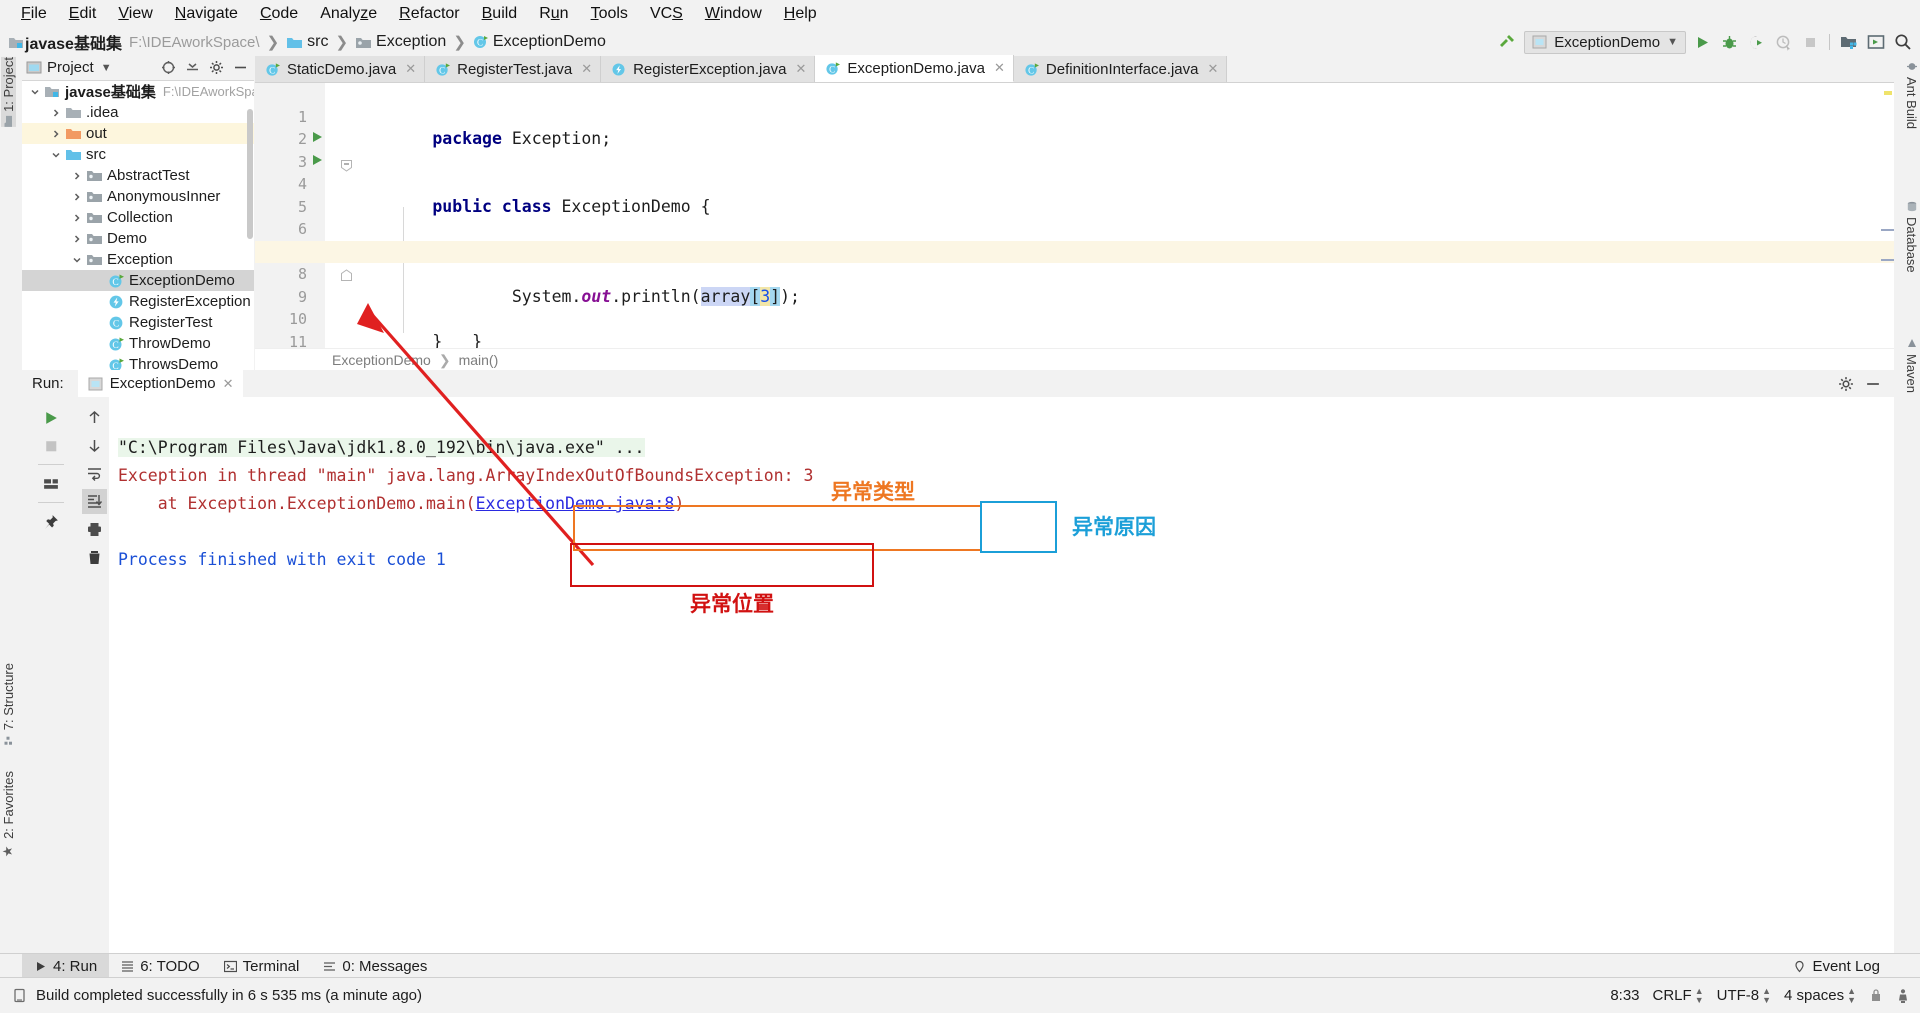 The width and height of the screenshot is (1920, 1013). I want to click on tree-row-registerexception: RegisterException, so click(138, 301).